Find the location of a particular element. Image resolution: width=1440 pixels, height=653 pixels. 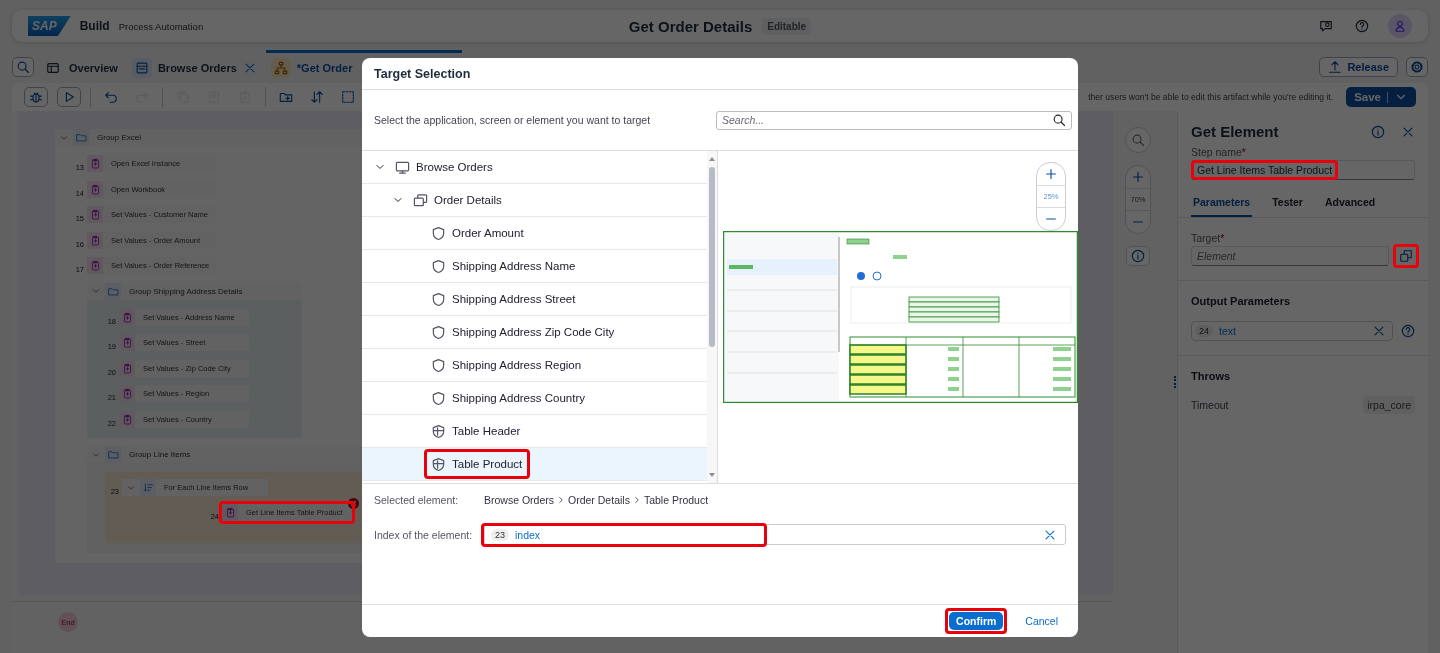

field-label: Index of the element: is located at coordinates (424, 534).